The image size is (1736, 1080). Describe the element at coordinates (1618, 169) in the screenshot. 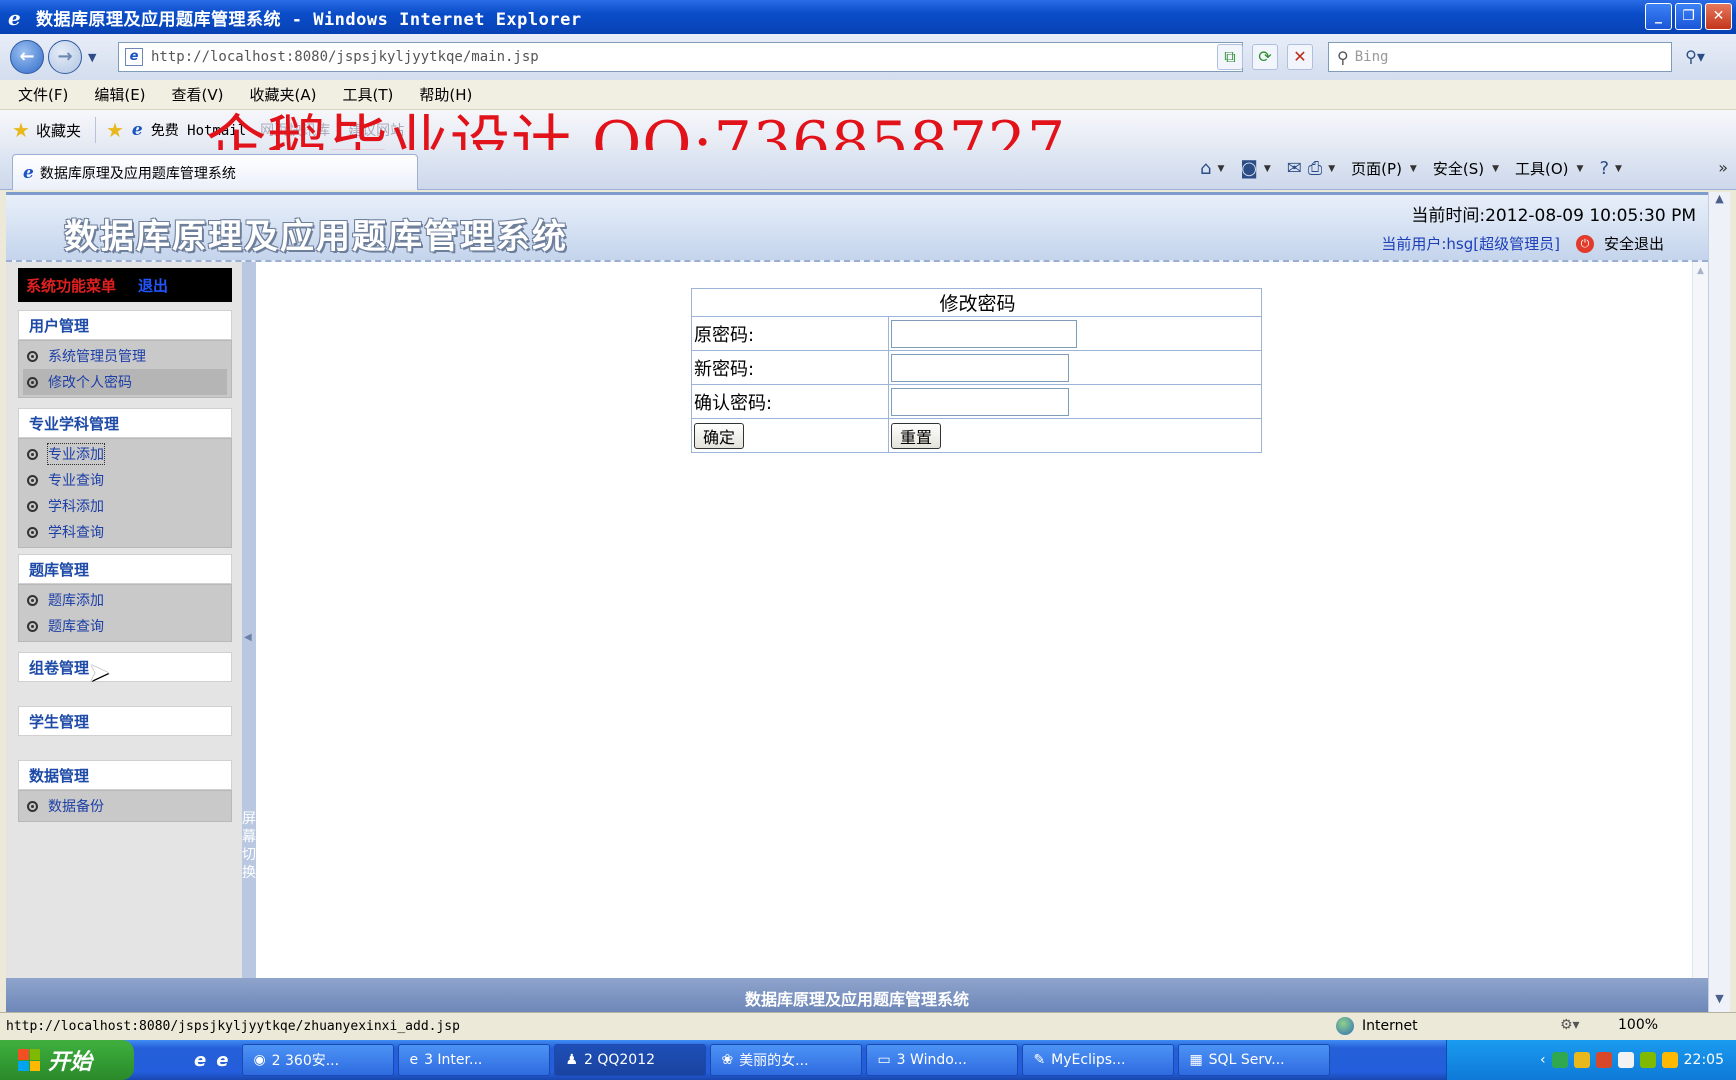

I see `help-dropdown-icon: ▼` at that location.